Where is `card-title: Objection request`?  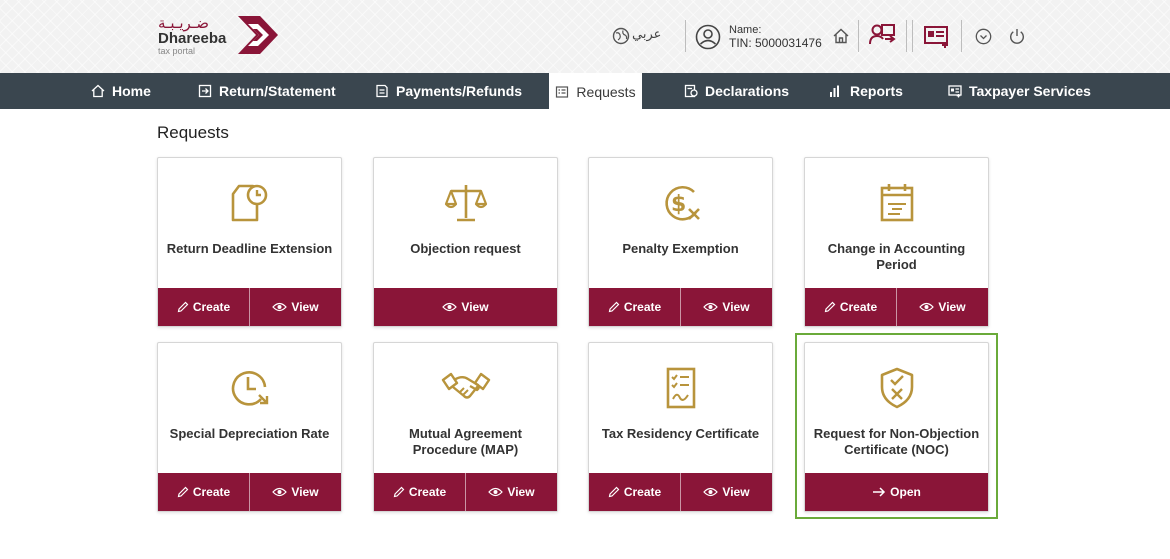 card-title: Objection request is located at coordinates (465, 248).